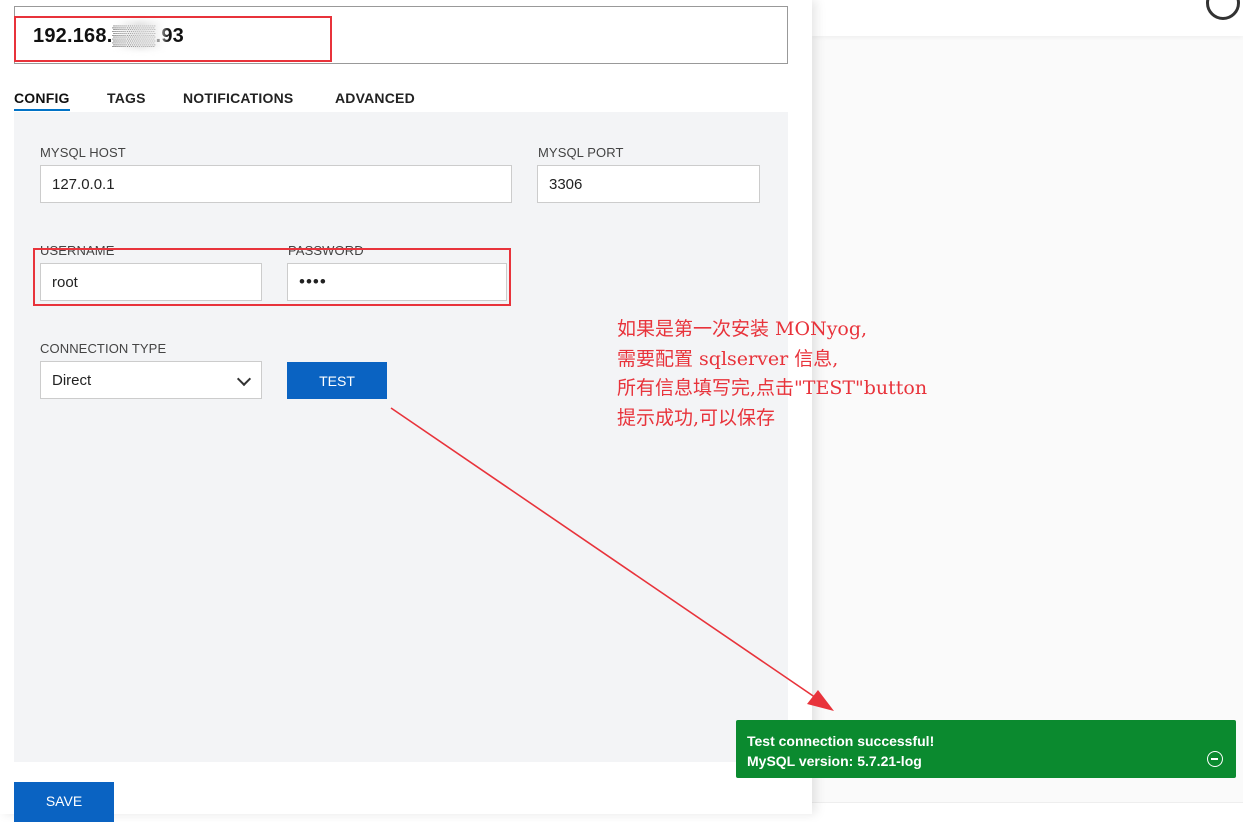  I want to click on toast-version: MySQL version: 5.7.21-log, so click(834, 761).